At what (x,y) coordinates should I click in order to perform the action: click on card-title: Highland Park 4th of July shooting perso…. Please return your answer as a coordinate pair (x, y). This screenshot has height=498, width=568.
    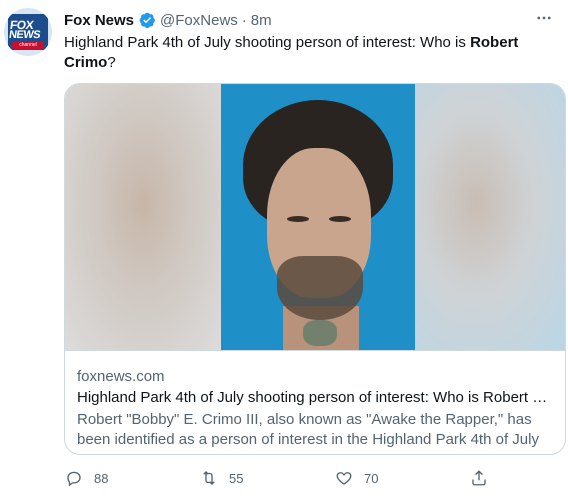
    Looking at the image, I should click on (315, 397).